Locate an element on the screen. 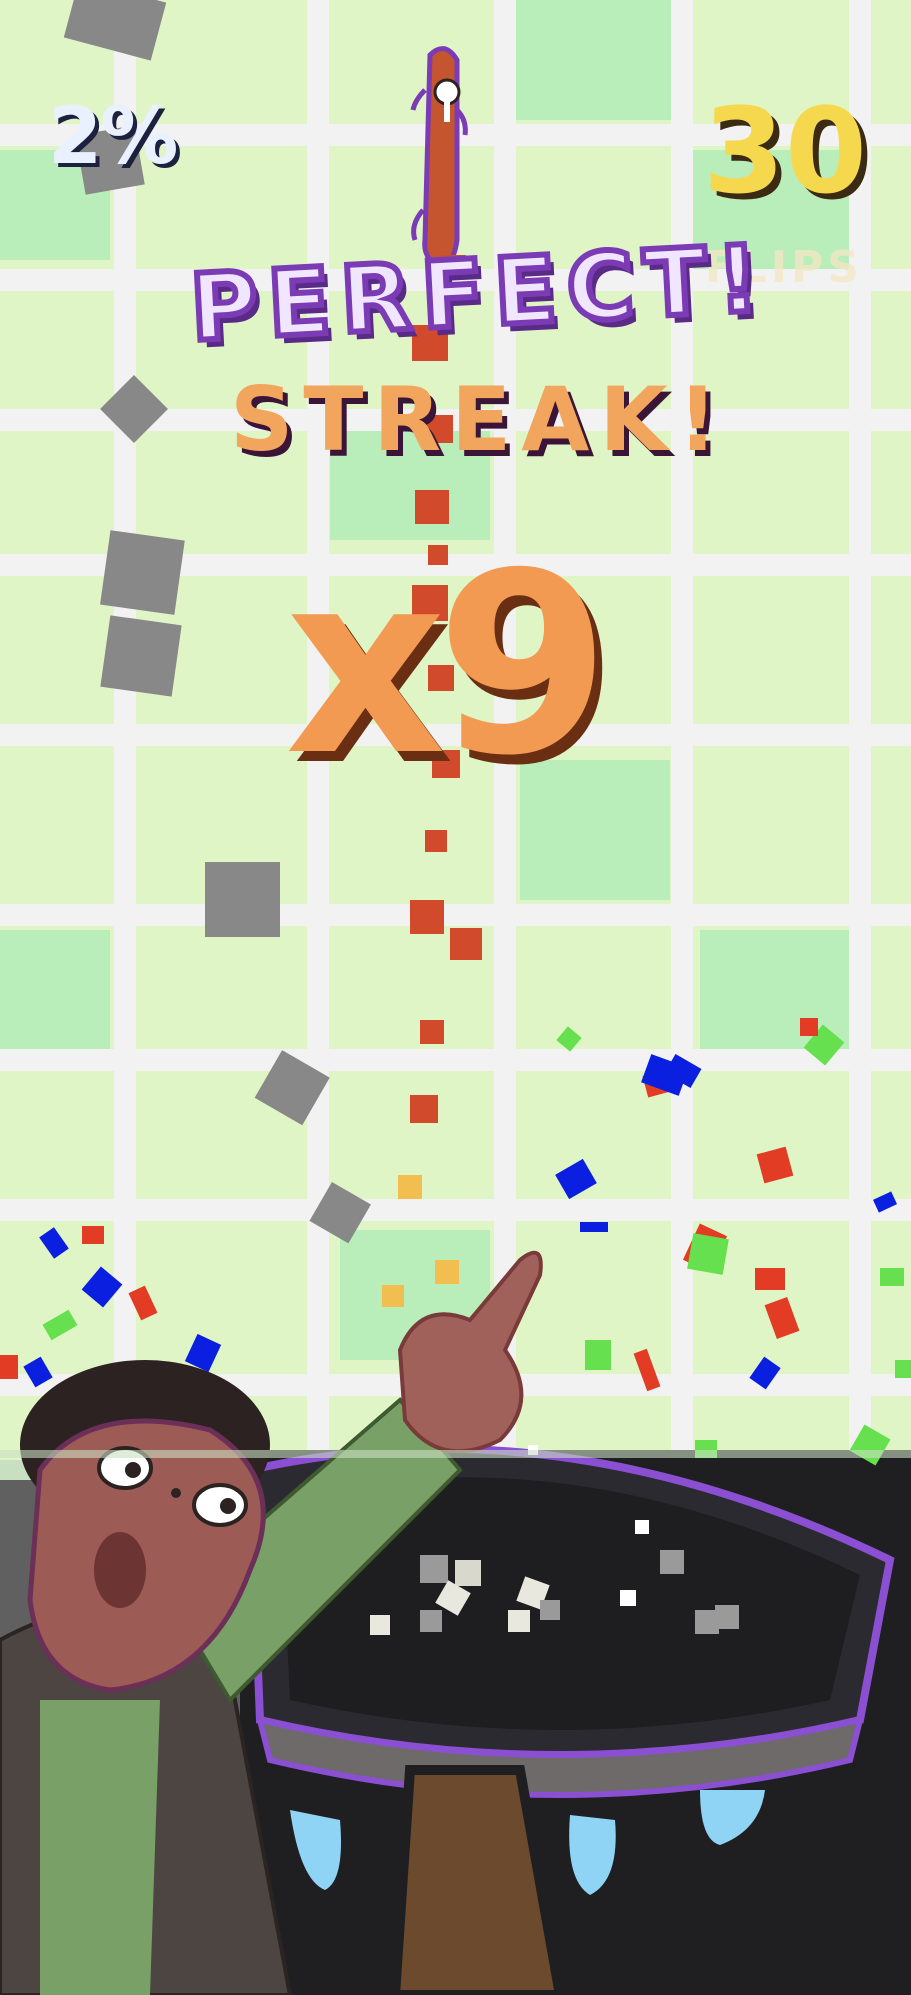 The image size is (911, 1995). streak-multiplier: x9 is located at coordinates (447, 664).